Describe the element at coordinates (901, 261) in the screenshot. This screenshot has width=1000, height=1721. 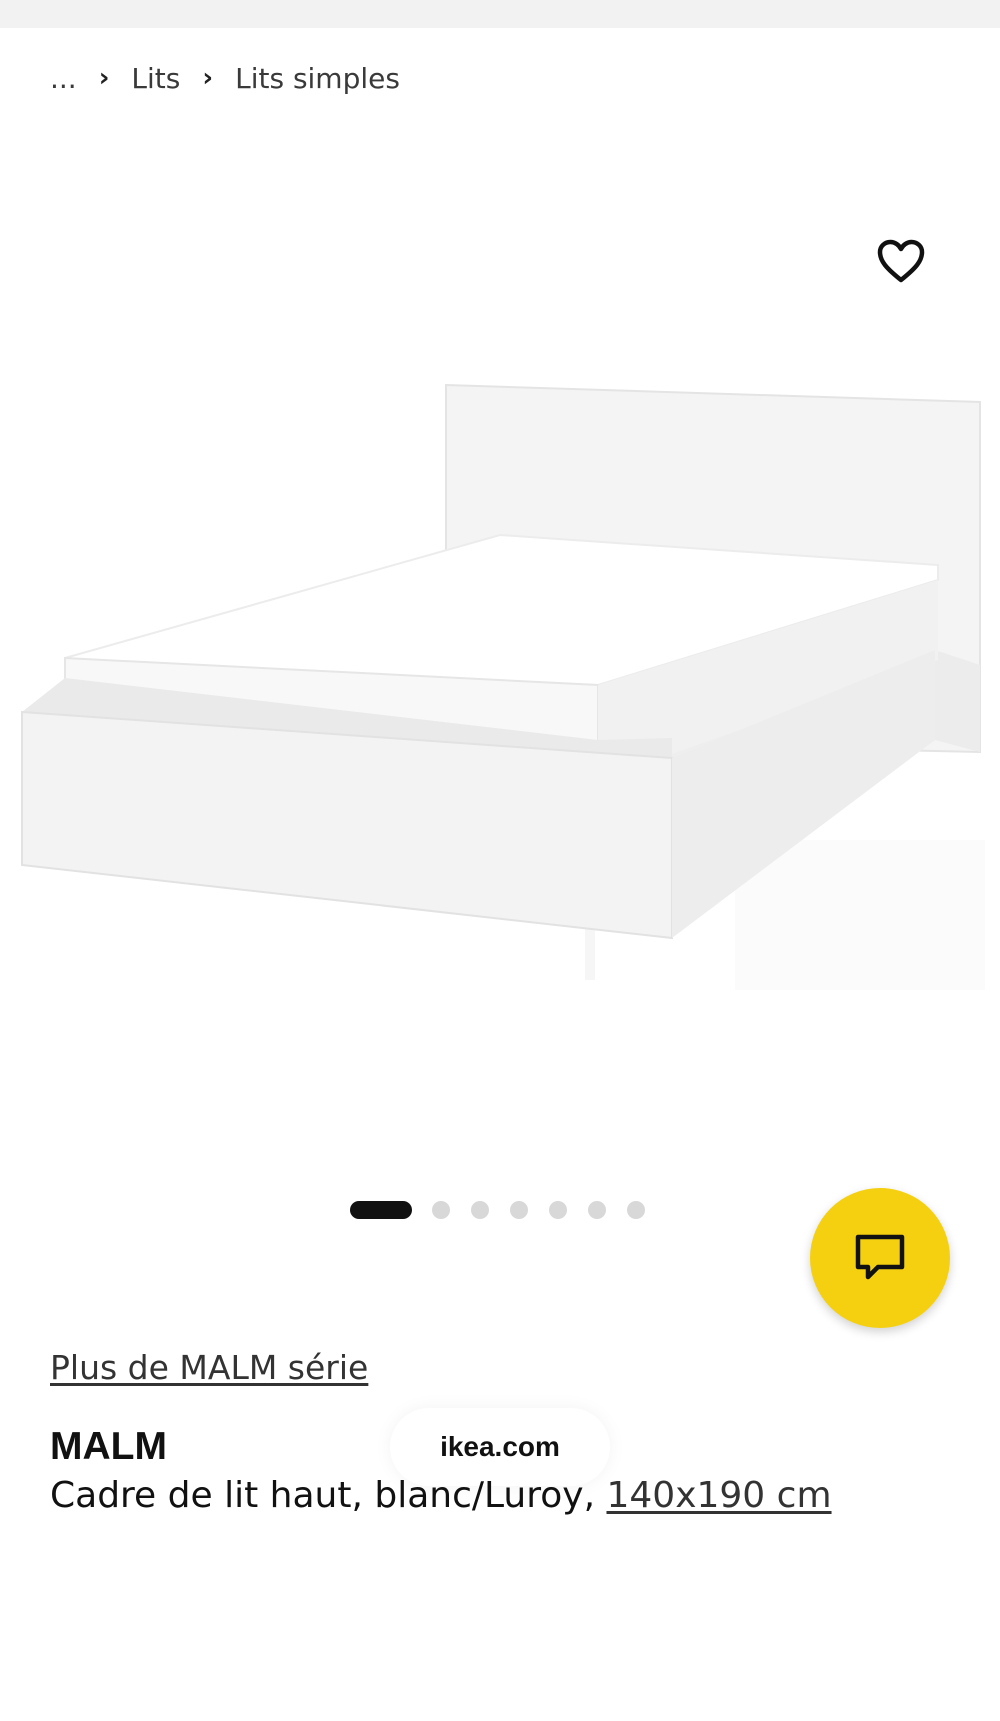
I see `favorite-heart-icon` at that location.